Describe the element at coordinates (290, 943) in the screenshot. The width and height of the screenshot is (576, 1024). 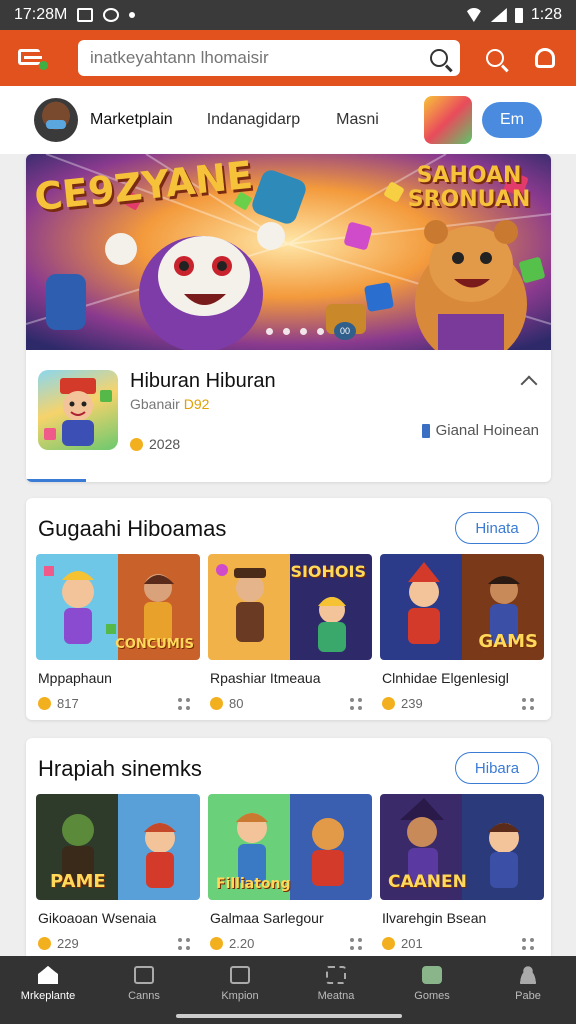
I see `game-tile-meta: 2.20` at that location.